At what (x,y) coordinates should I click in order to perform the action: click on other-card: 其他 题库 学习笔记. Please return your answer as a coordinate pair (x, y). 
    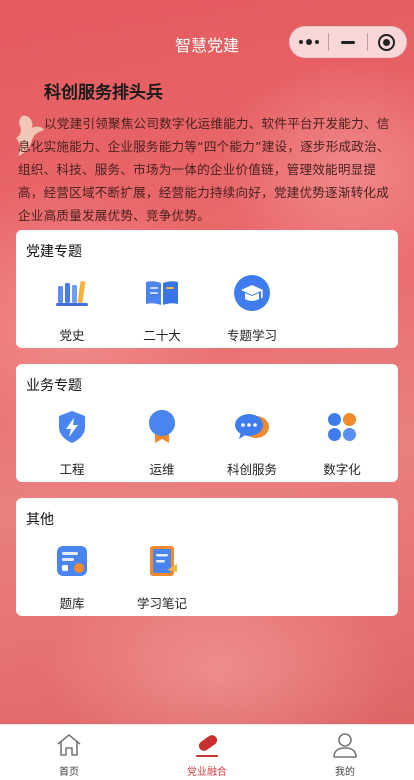
    Looking at the image, I should click on (207, 557).